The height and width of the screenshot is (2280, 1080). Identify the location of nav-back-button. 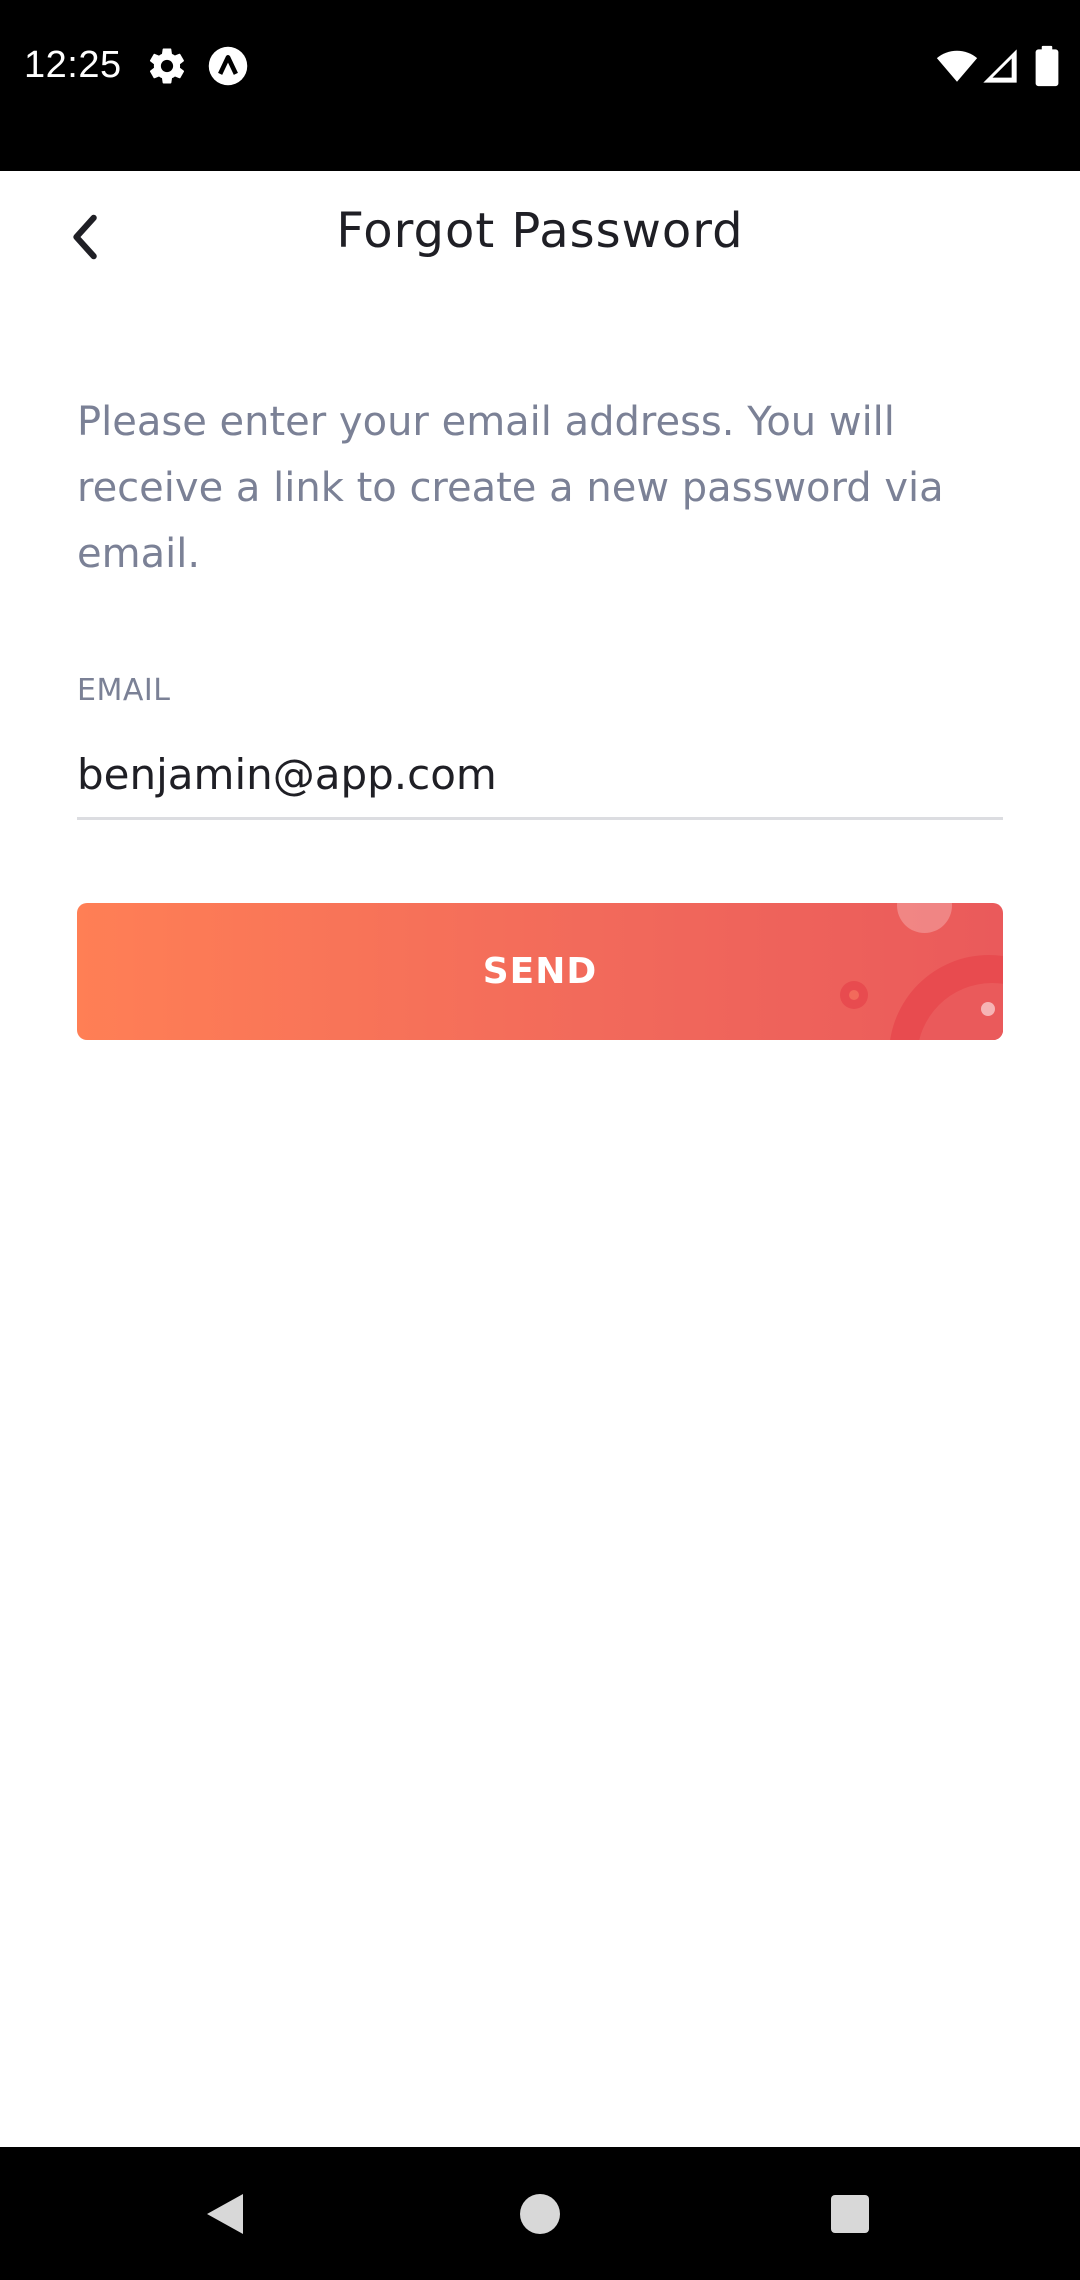
(225, 2214).